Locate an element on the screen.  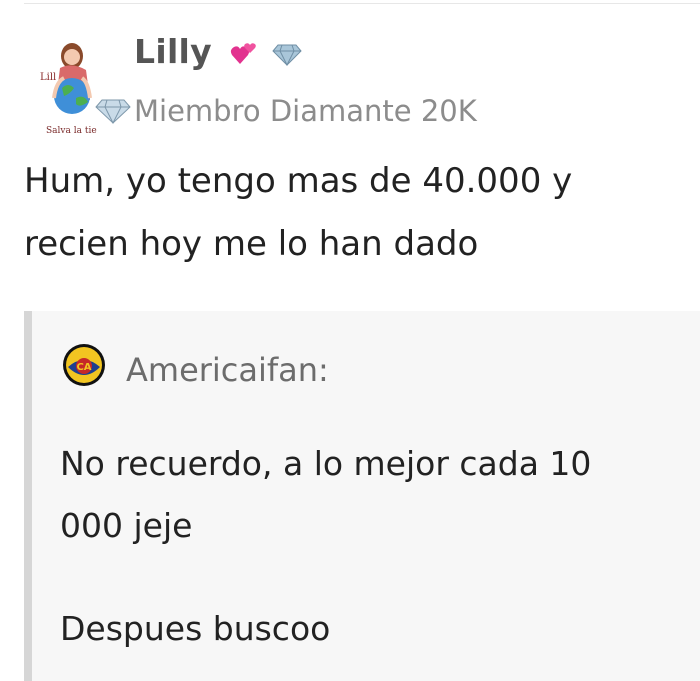
post-body-line: Hum, yo tengo mas de 40.000 y is located at coordinates (298, 181).